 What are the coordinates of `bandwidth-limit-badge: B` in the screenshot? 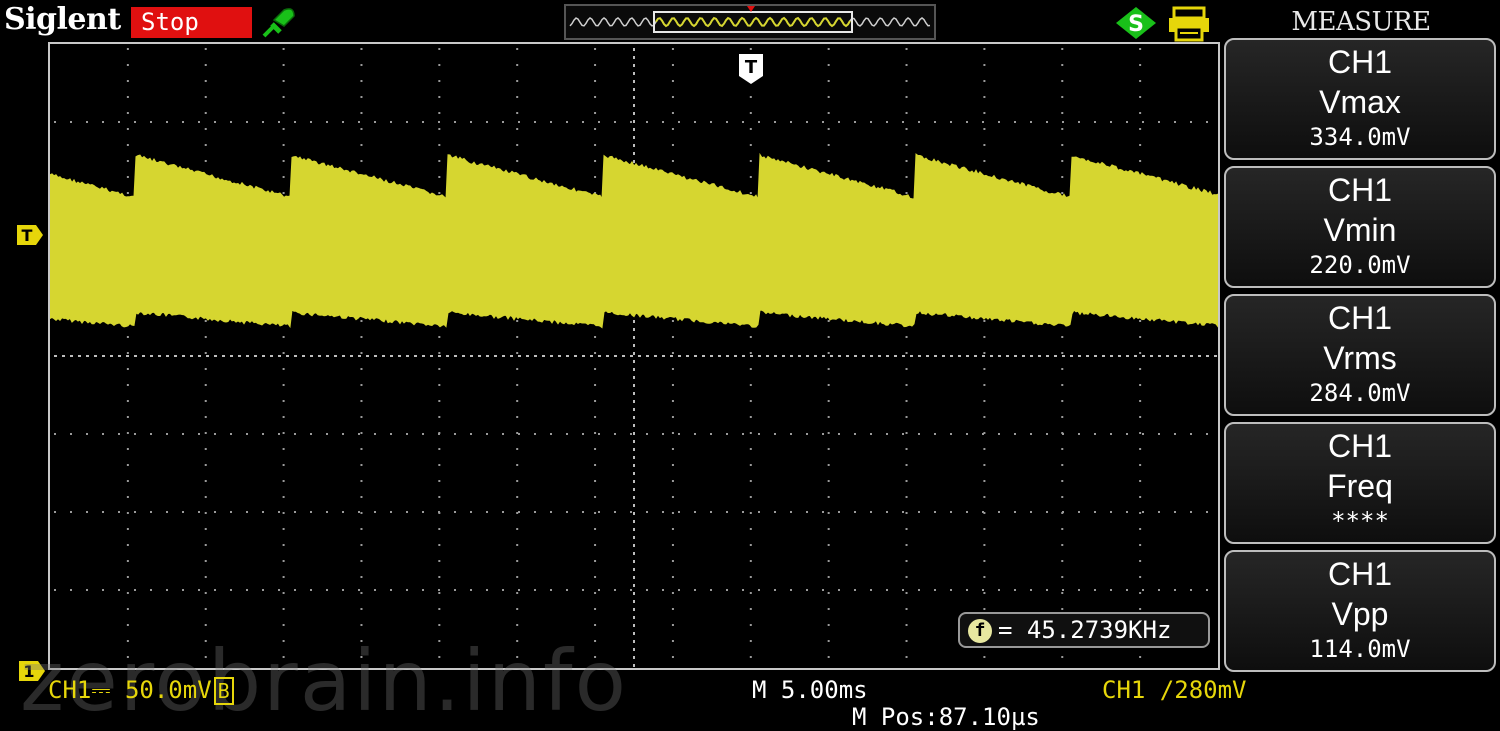 It's located at (223, 691).